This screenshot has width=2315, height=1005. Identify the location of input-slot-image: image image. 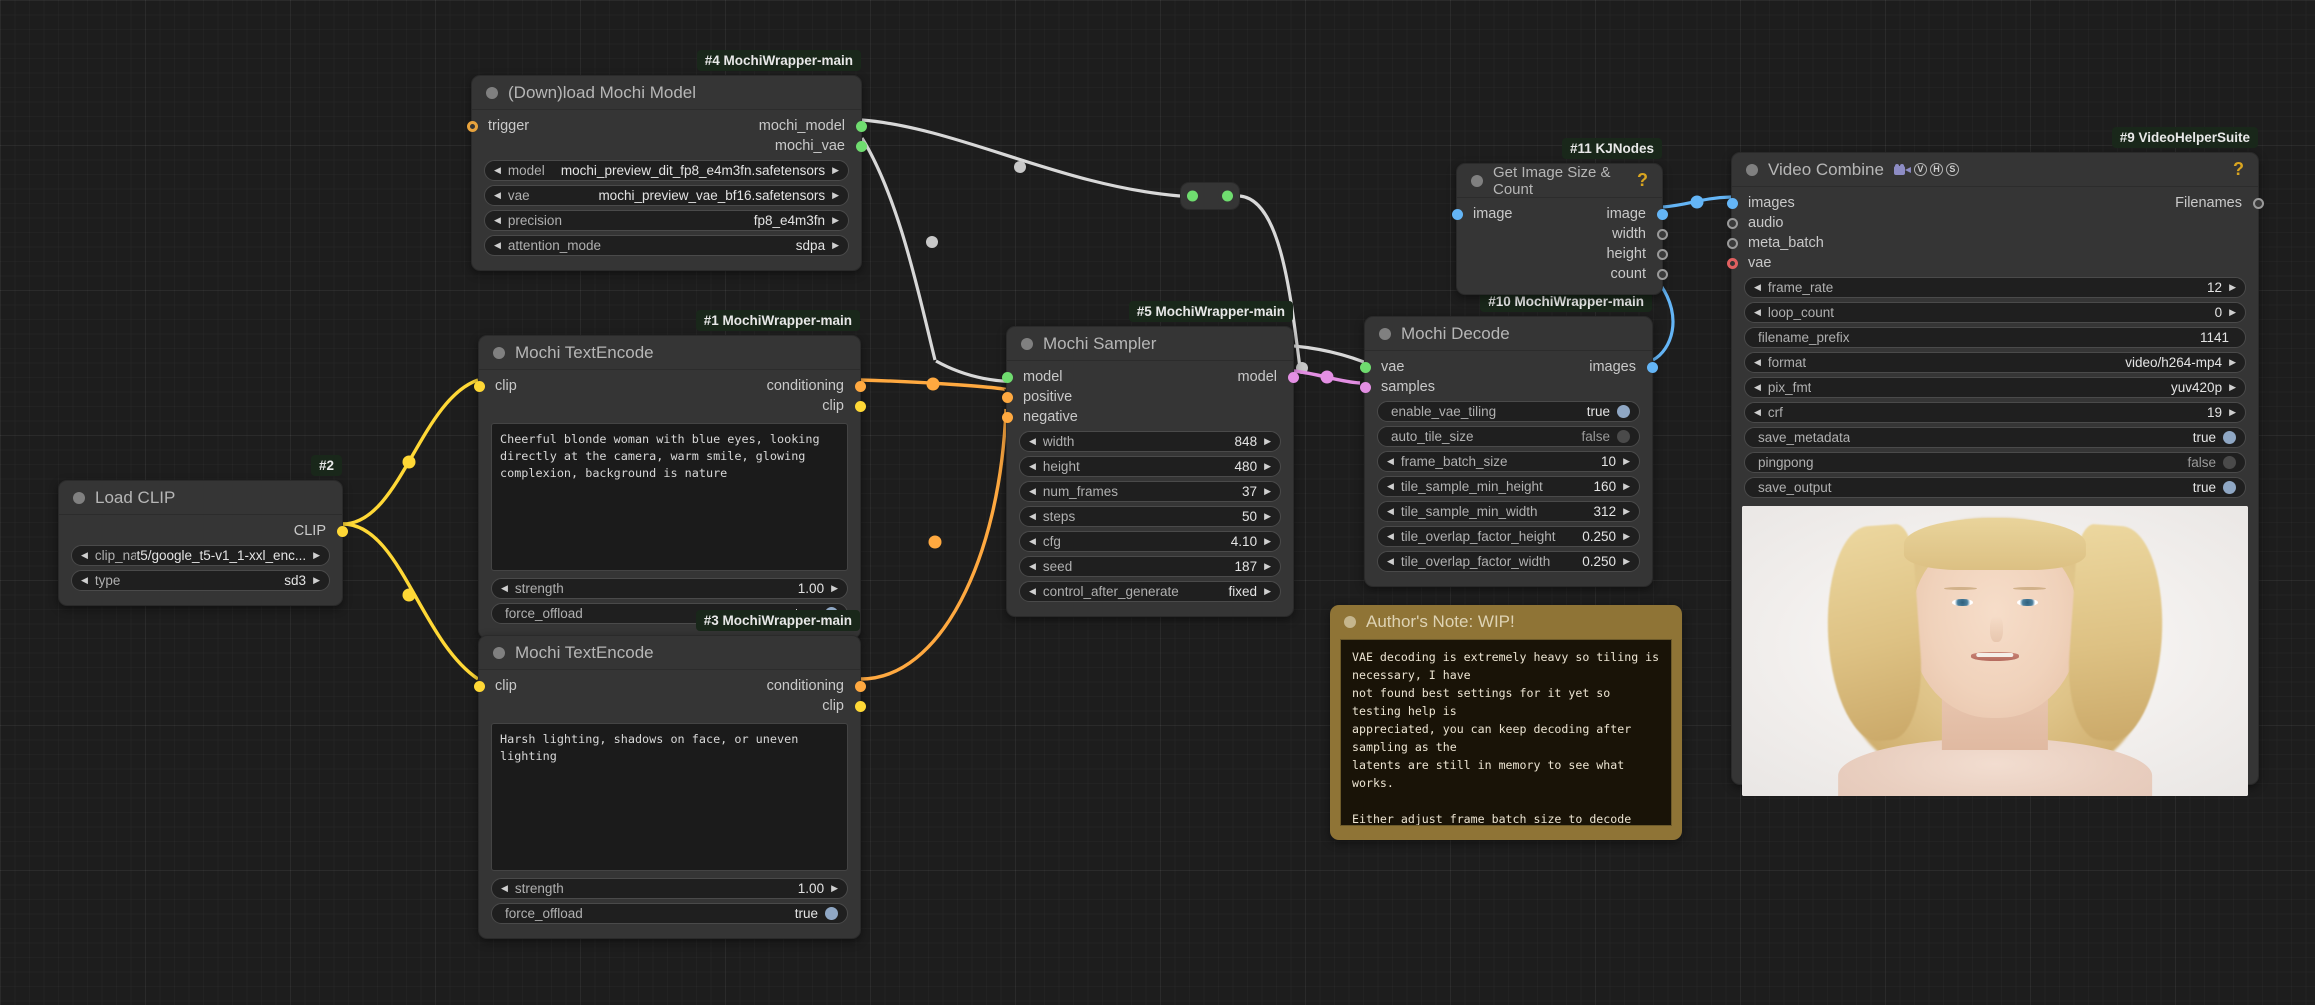
(1559, 214).